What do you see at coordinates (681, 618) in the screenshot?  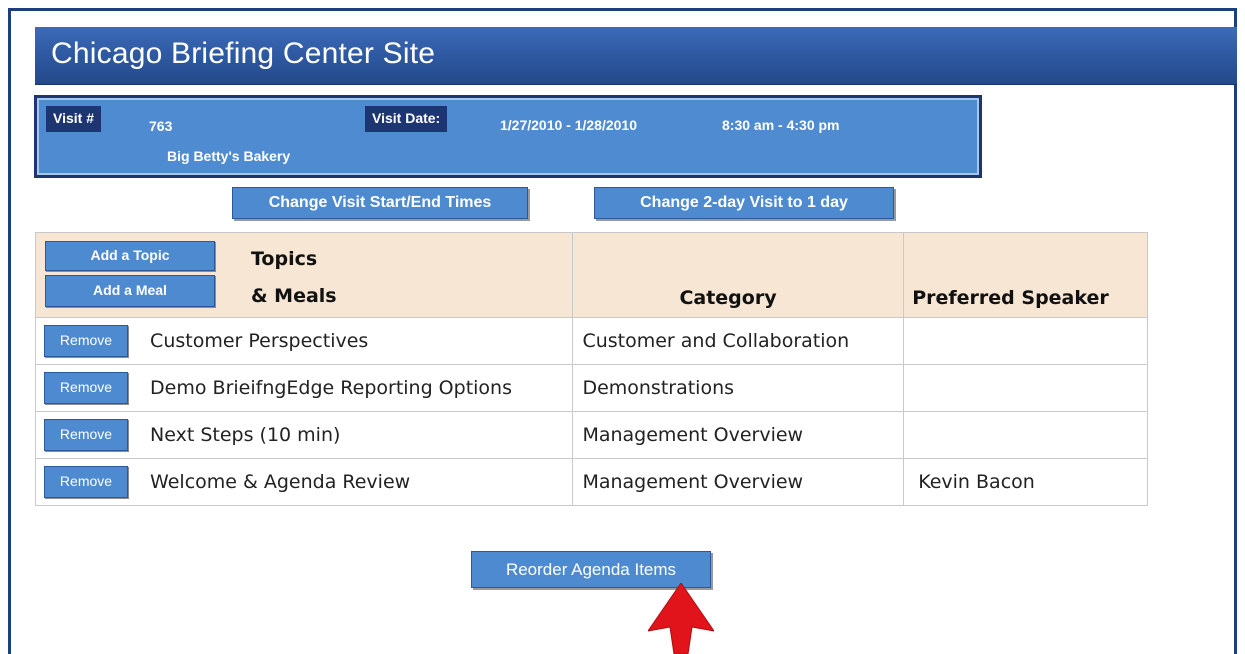 I see `red-arrow-icon` at bounding box center [681, 618].